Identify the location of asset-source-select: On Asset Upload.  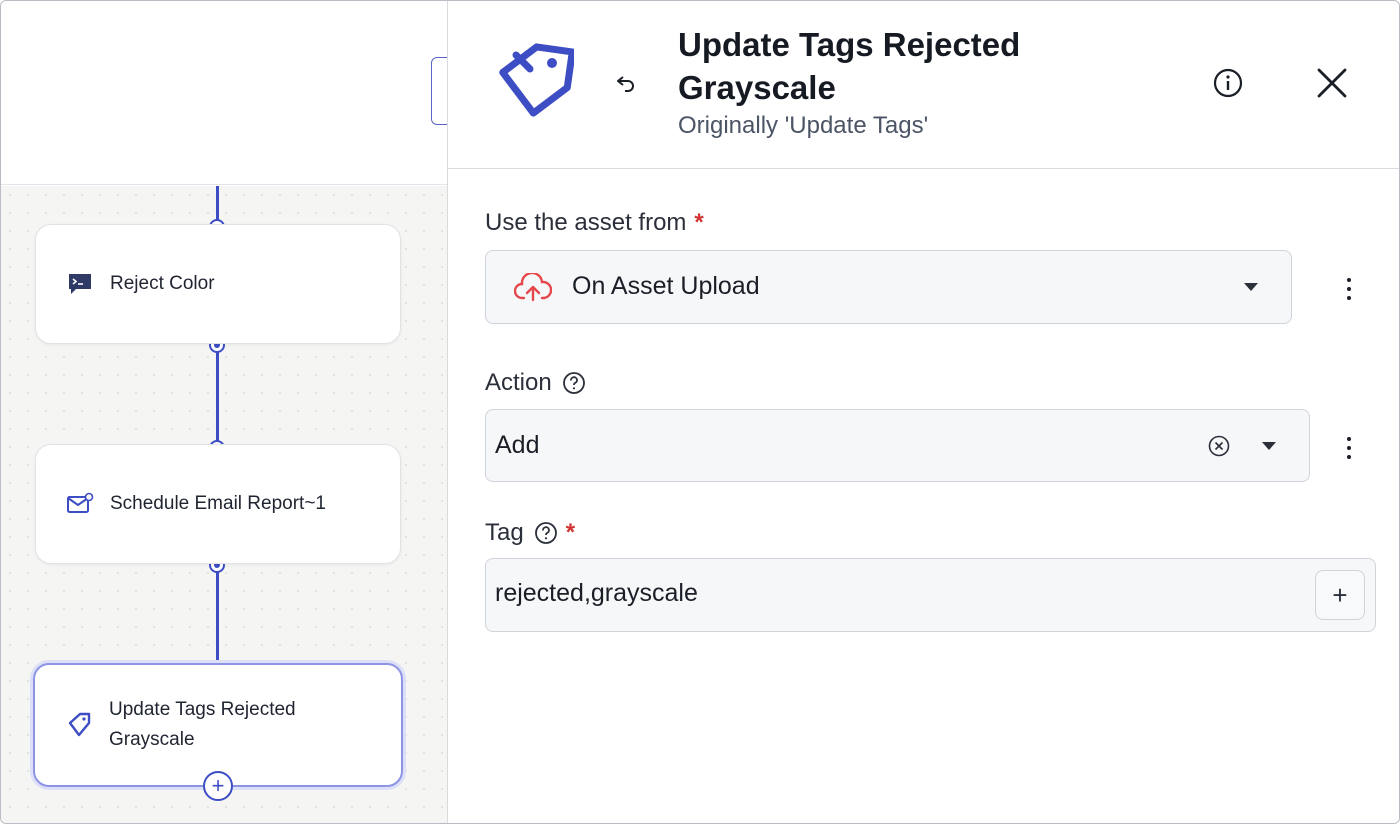
(888, 287).